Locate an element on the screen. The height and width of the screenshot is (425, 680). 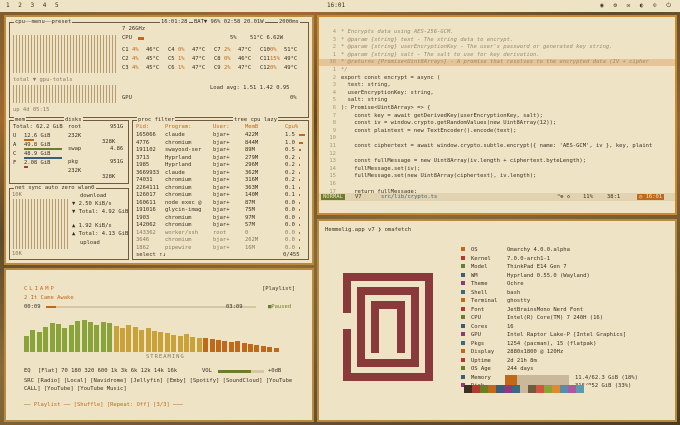
shell-prompt: Hemmelig.app v7 ❯ omafetch is located at coordinates (368, 230).